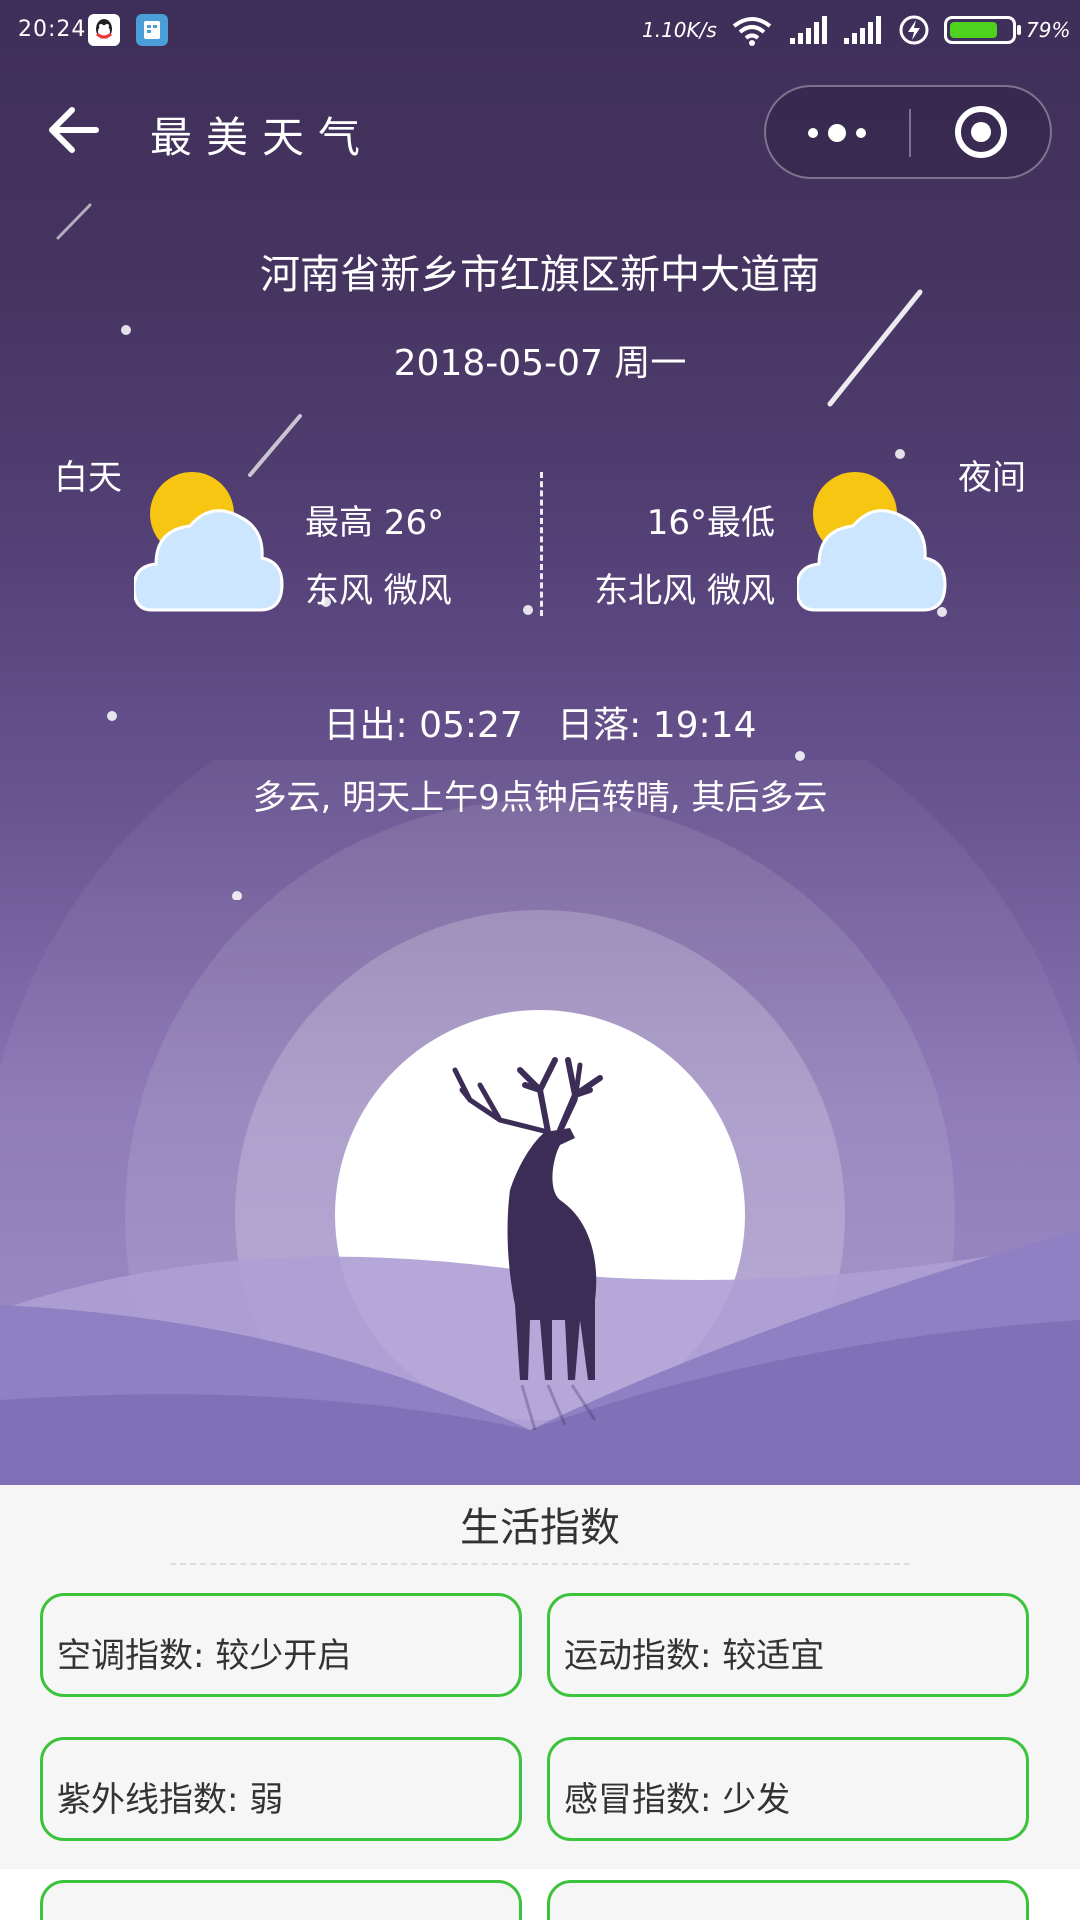  Describe the element at coordinates (152, 30) in the screenshot. I see `calendar-app-icon` at that location.